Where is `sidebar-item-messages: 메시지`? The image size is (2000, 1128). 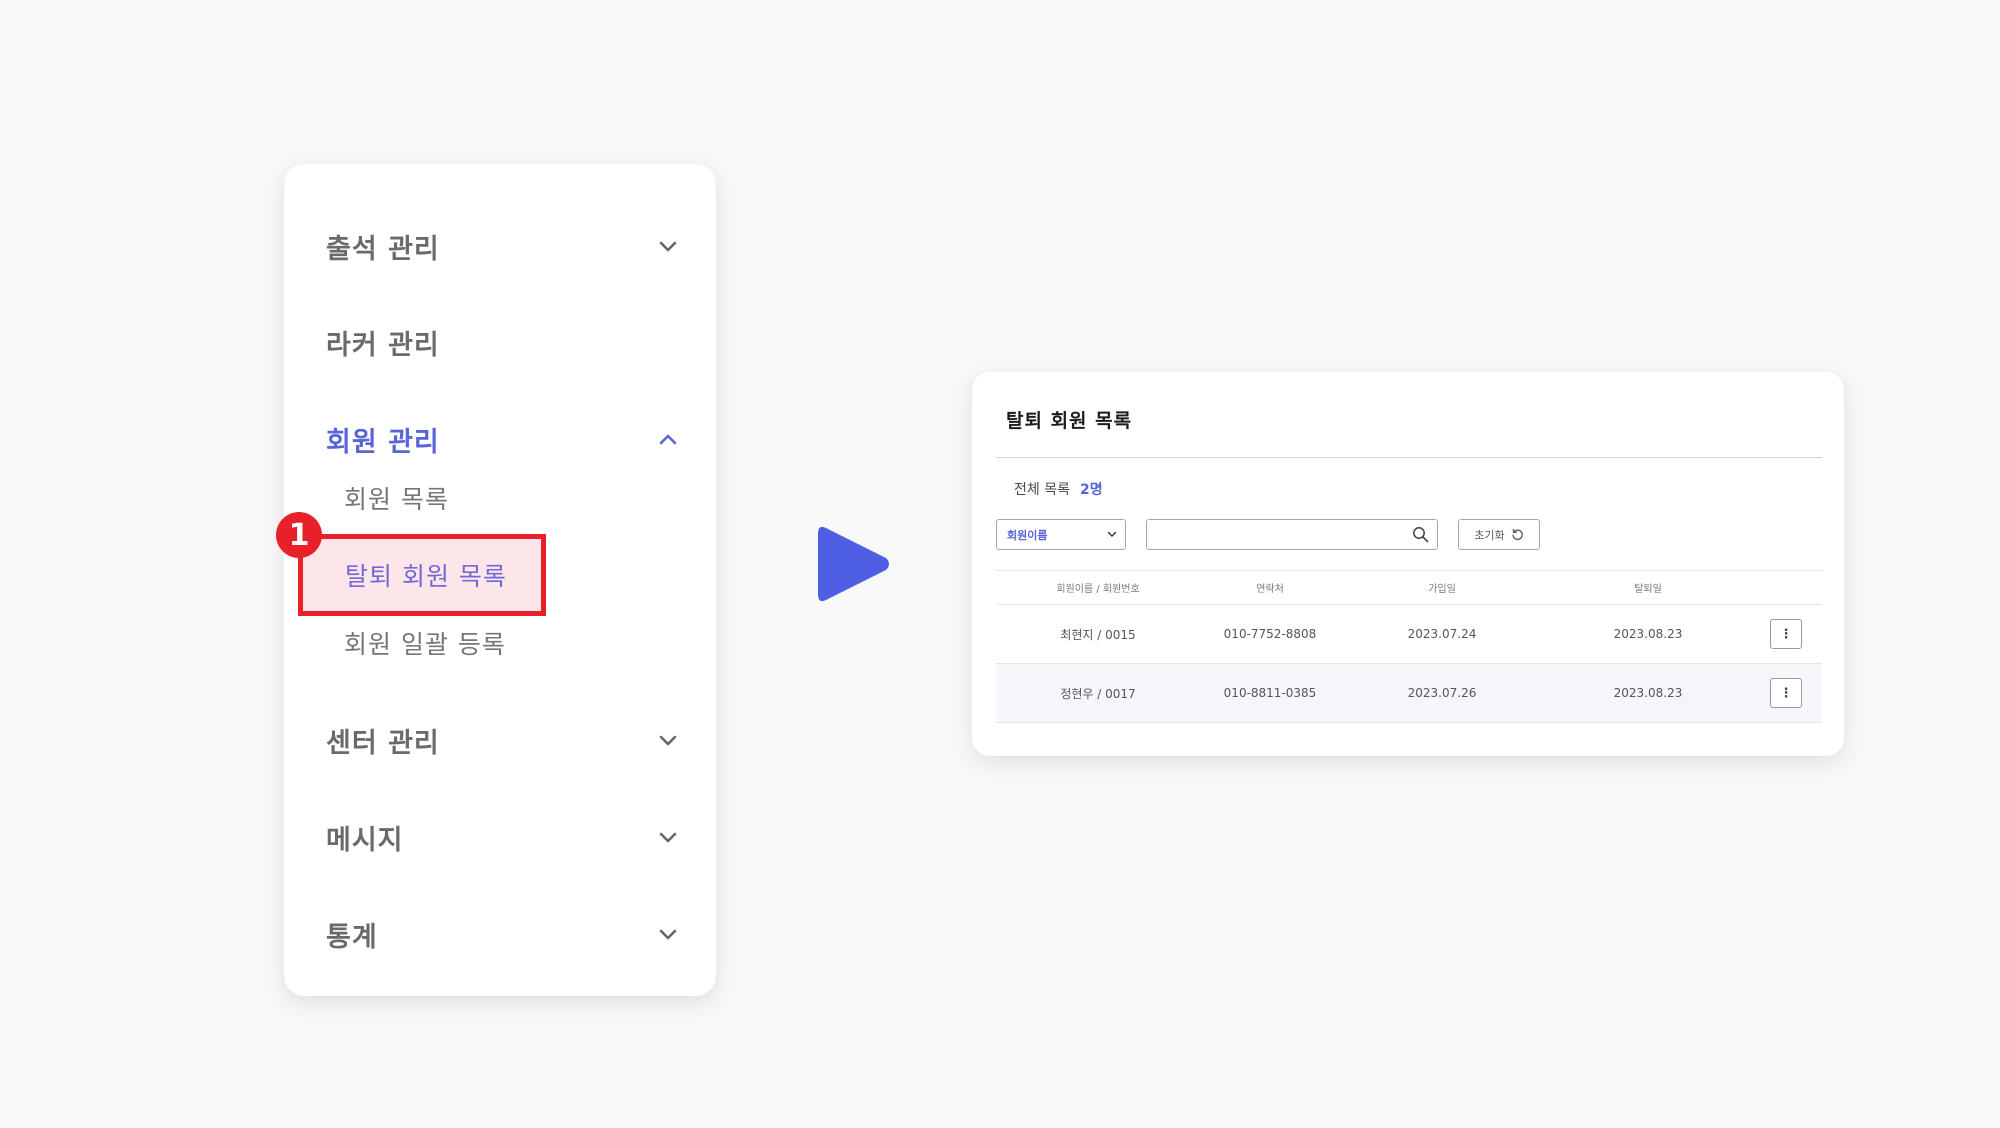
sidebar-item-messages: 메시지 is located at coordinates (502, 837).